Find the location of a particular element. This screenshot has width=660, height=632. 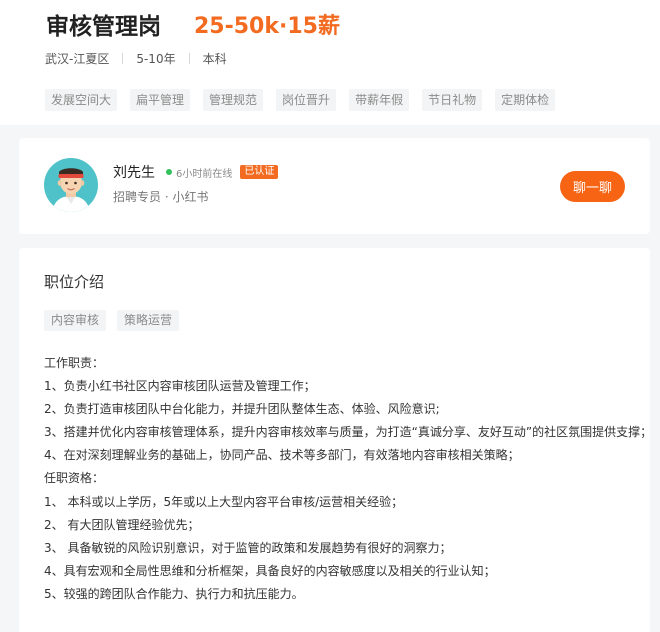

online-dot-icon is located at coordinates (169, 172).